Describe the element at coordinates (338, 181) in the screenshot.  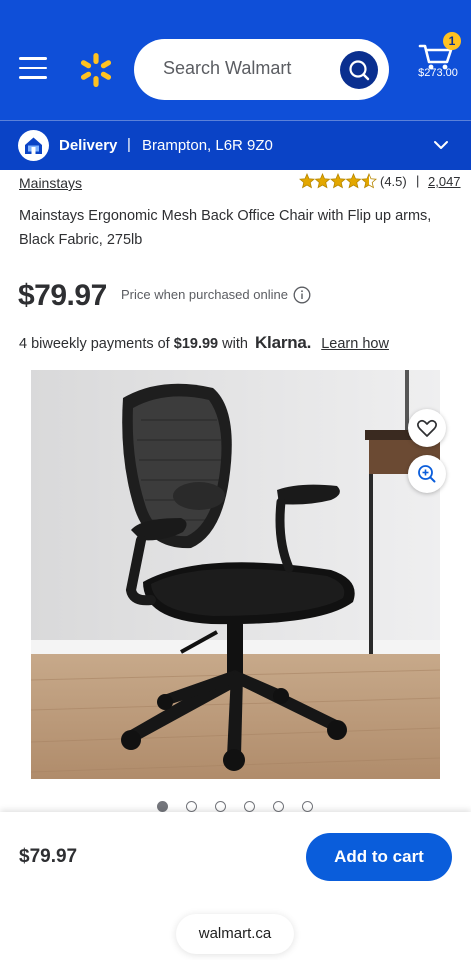
I see `star-rating-icon` at that location.